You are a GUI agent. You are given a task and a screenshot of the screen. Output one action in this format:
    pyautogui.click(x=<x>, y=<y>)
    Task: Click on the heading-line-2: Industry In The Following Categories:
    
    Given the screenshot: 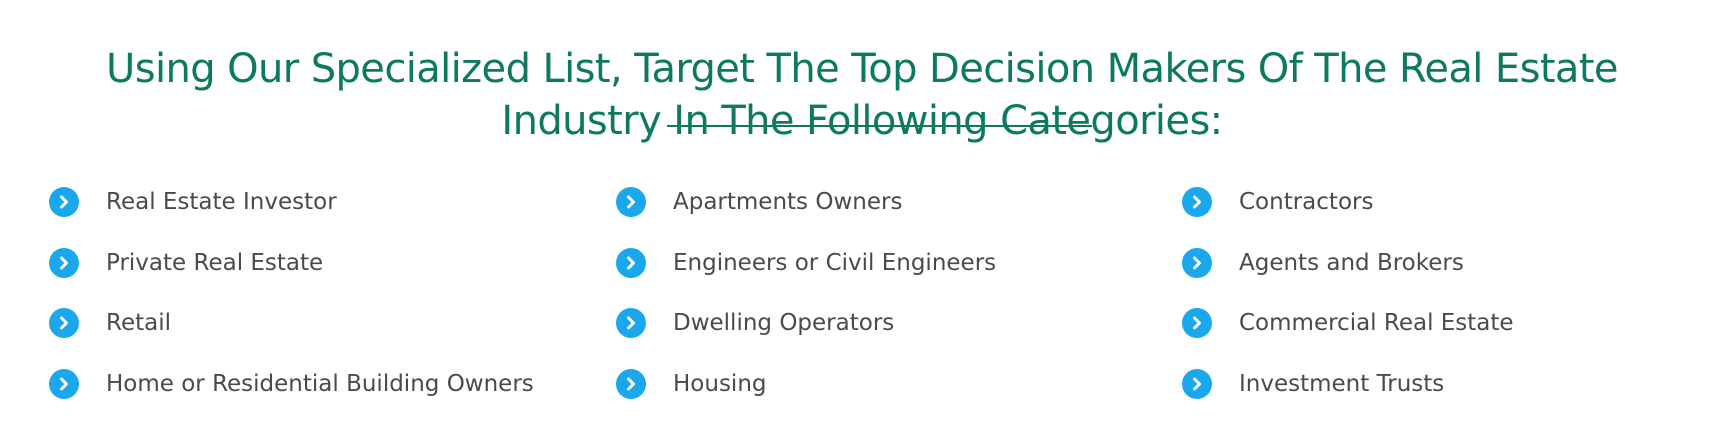 What is the action you would take?
    pyautogui.click(x=862, y=121)
    